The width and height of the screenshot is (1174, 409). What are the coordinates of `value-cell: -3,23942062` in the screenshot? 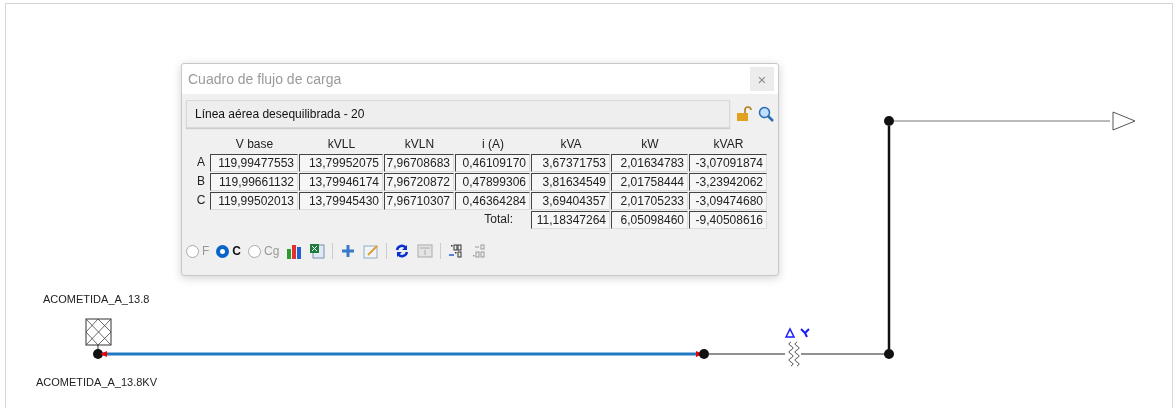 It's located at (728, 182).